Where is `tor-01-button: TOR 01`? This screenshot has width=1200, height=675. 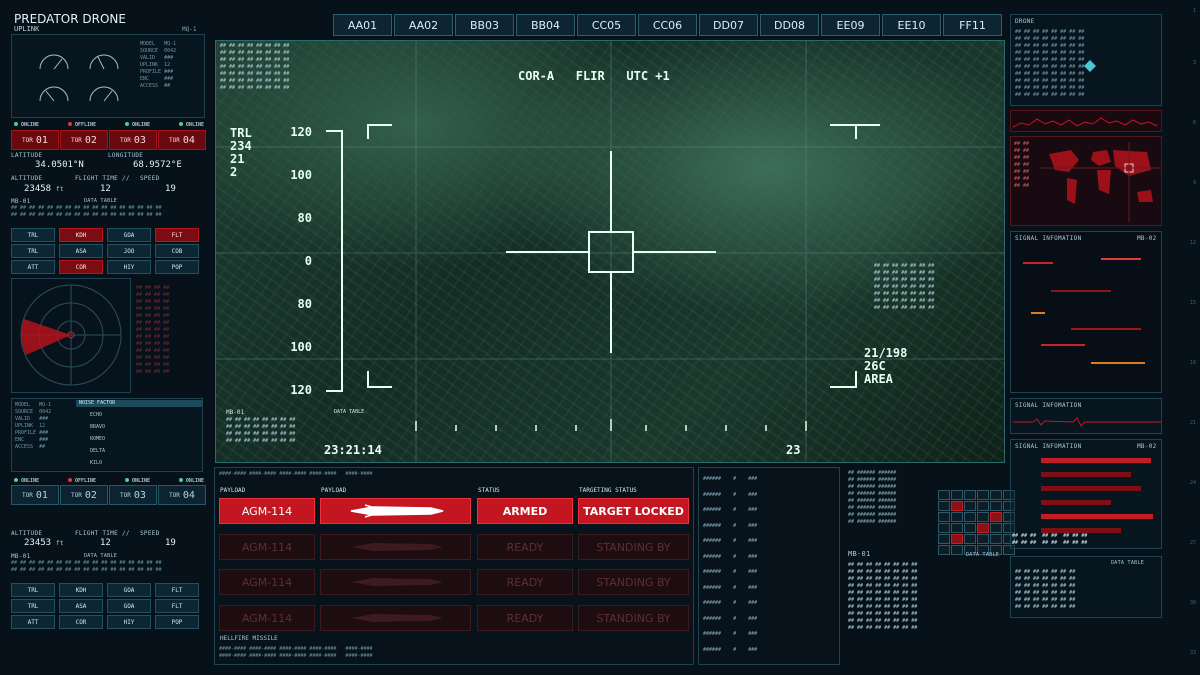 tor-01-button: TOR 01 is located at coordinates (35, 140).